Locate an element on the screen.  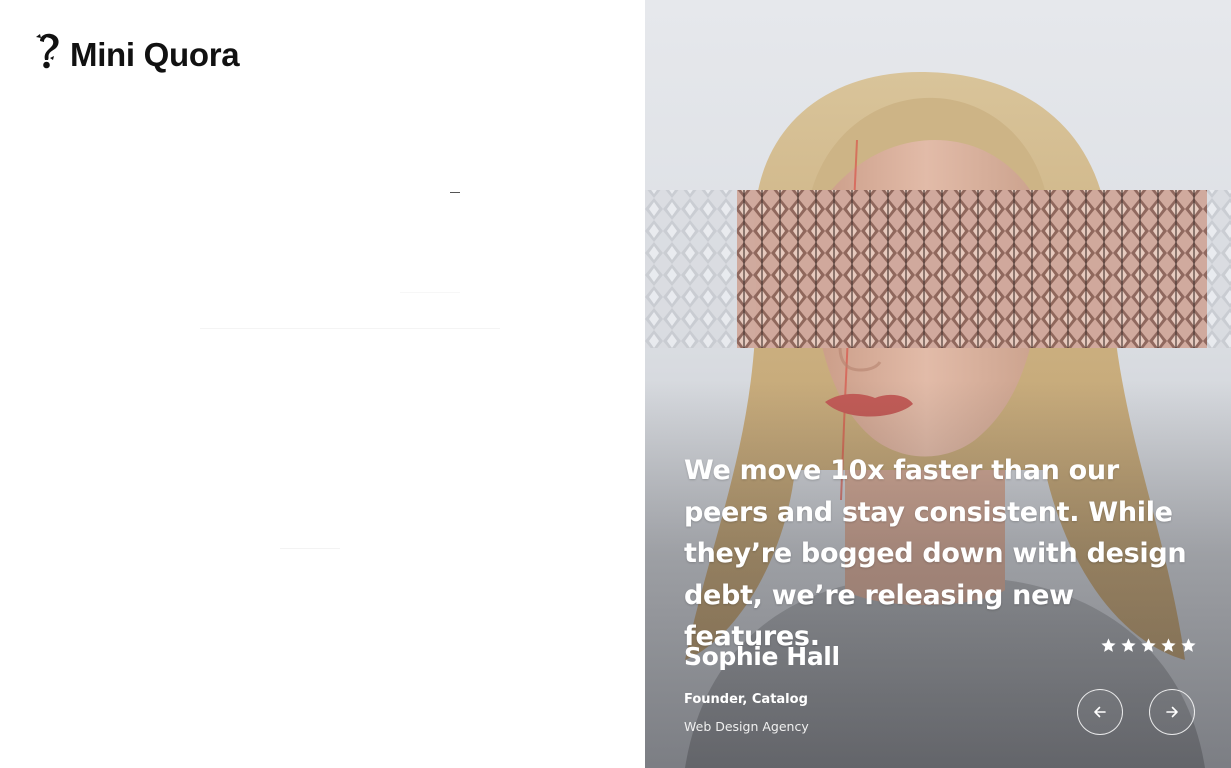
author-name: Sophie Hall is located at coordinates (762, 656).